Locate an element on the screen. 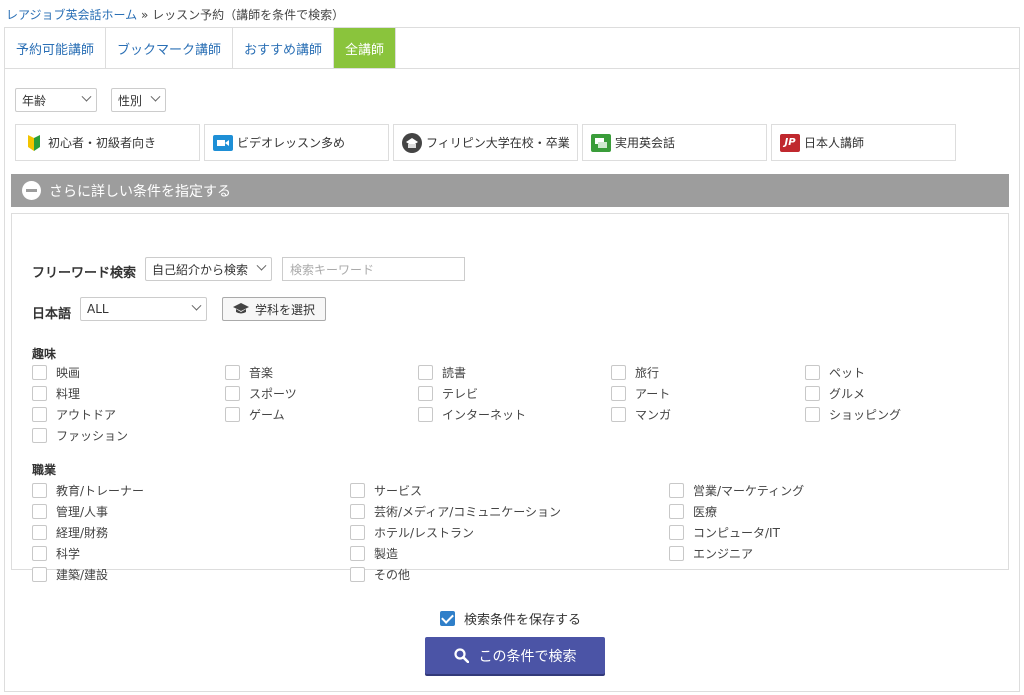  checkbox-label: 医療 is located at coordinates (705, 512).